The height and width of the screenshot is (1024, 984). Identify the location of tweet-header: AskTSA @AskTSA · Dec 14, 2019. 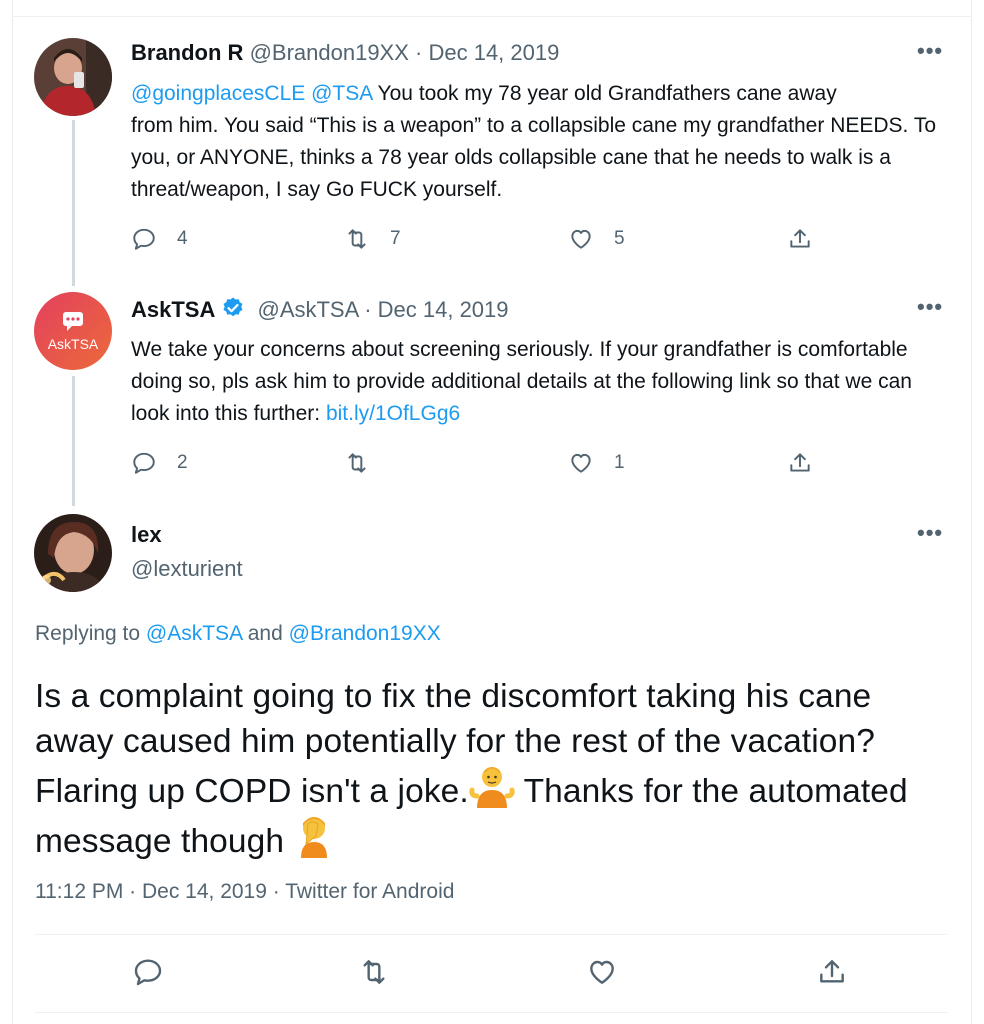
(320, 309).